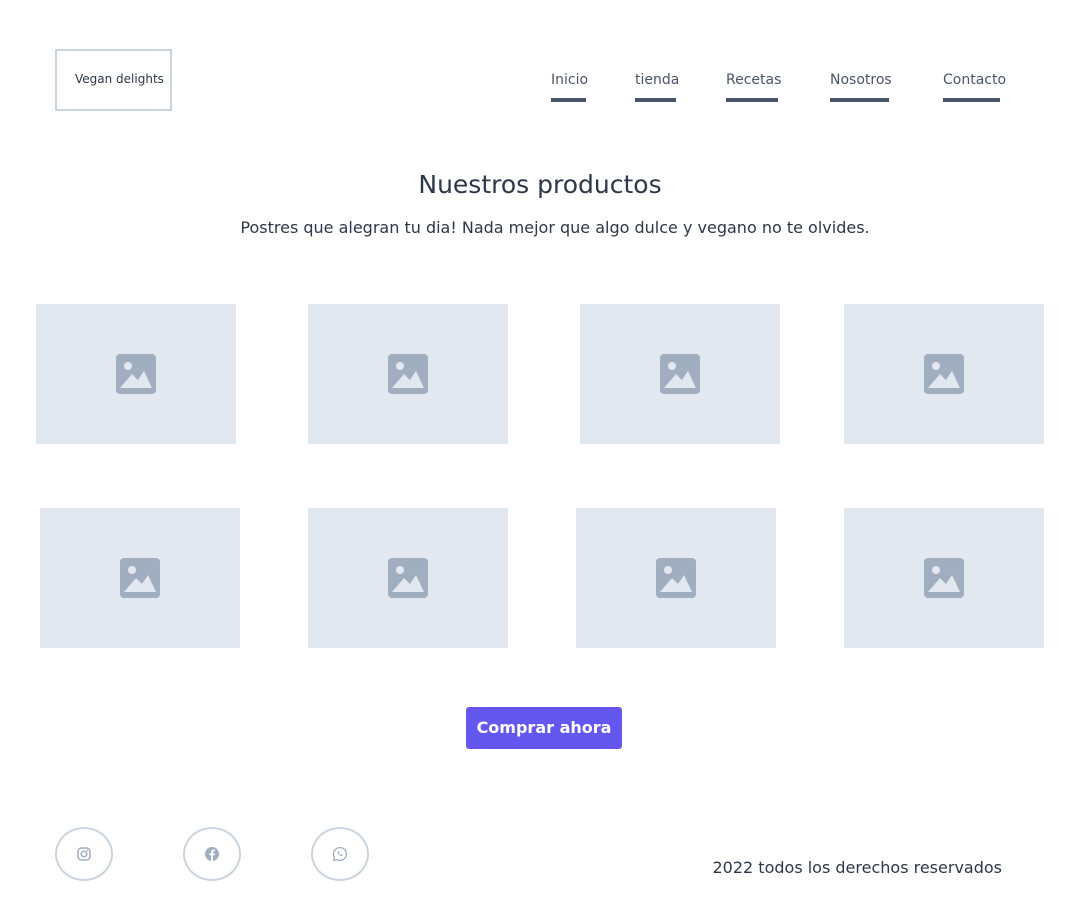 This screenshot has height=924, width=1080. Describe the element at coordinates (974, 87) in the screenshot. I see `nav-link-contacto: Contacto` at that location.